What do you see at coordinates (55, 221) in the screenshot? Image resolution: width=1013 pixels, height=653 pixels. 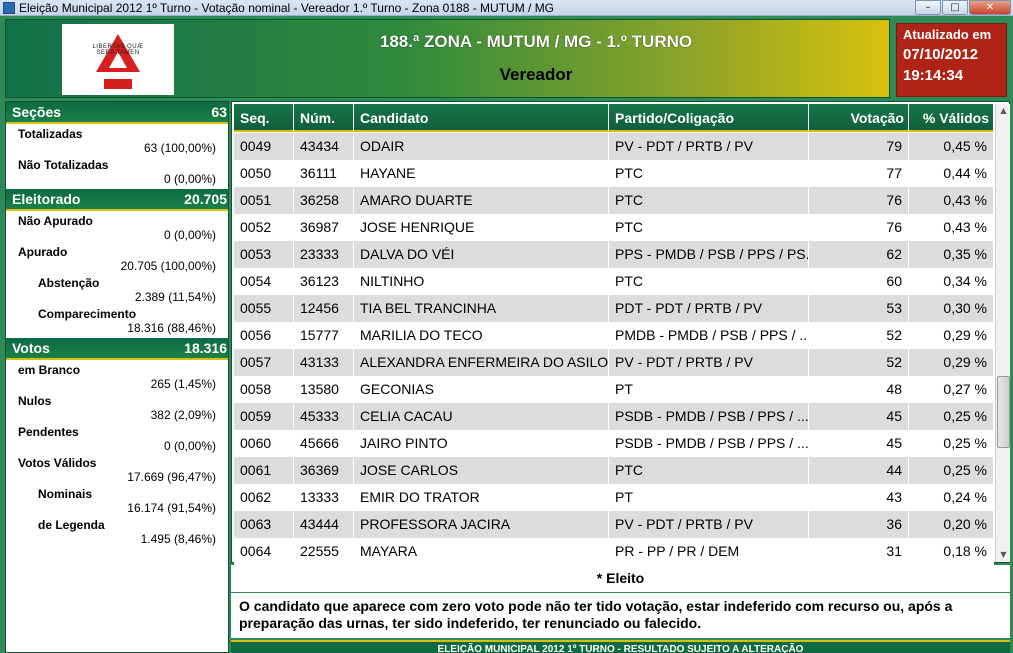 I see `nao-apurado-label: Não Apurado` at bounding box center [55, 221].